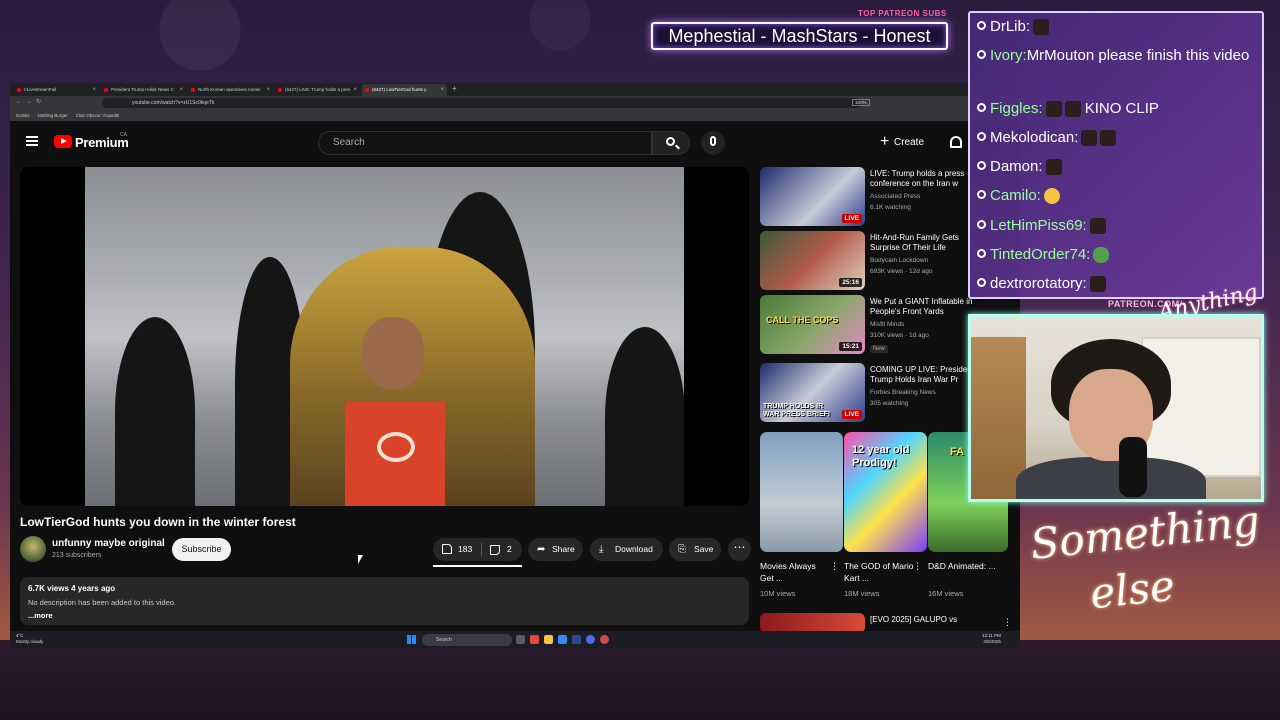  Describe the element at coordinates (885, 492) in the screenshot. I see `short-thumbnail: 12 year old Prodigy!` at that location.